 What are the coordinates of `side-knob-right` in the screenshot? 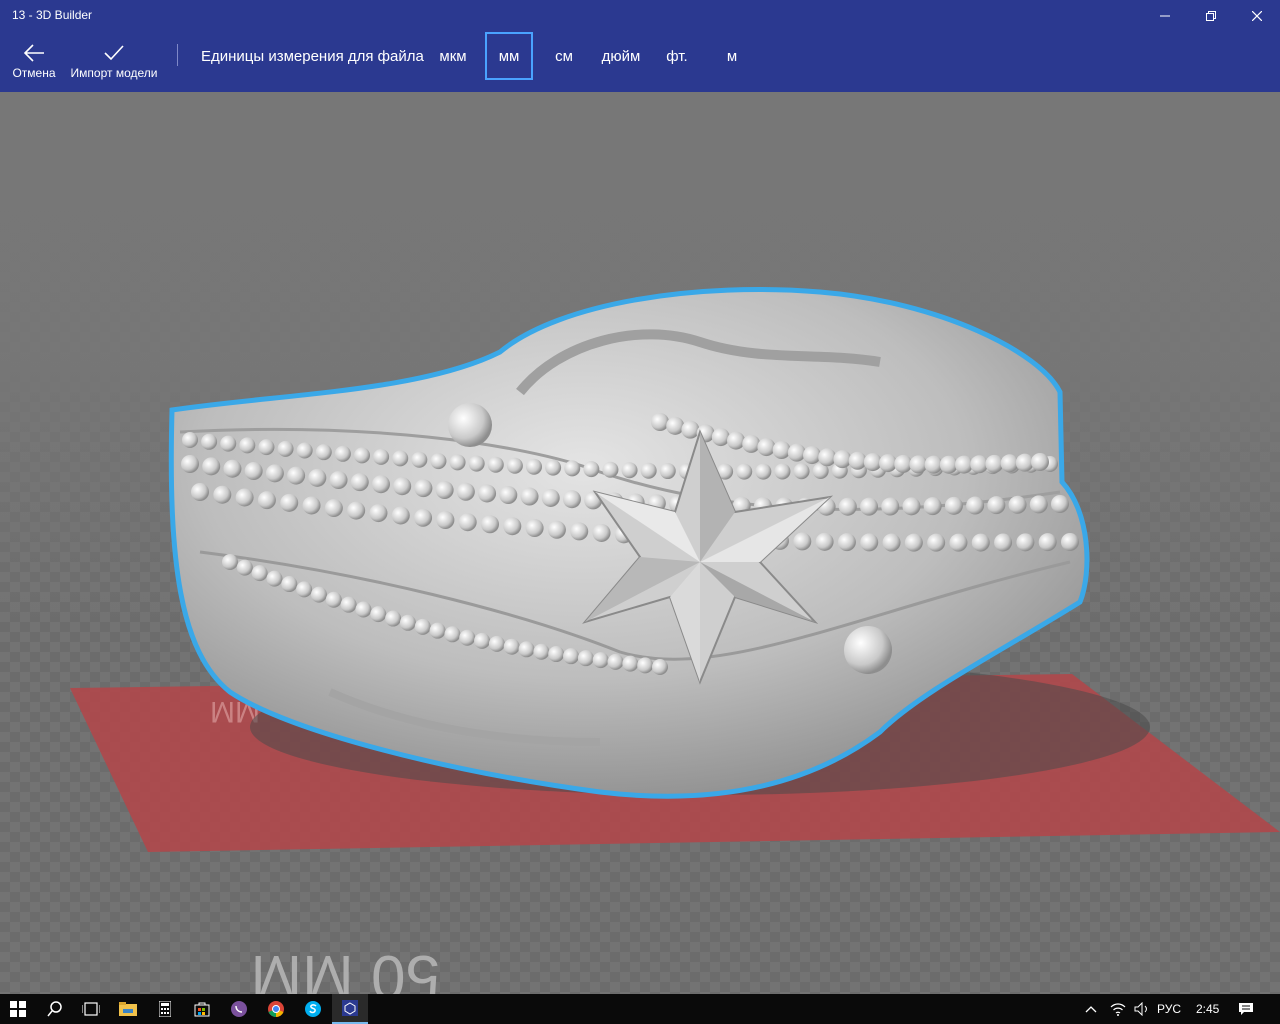 It's located at (868, 650).